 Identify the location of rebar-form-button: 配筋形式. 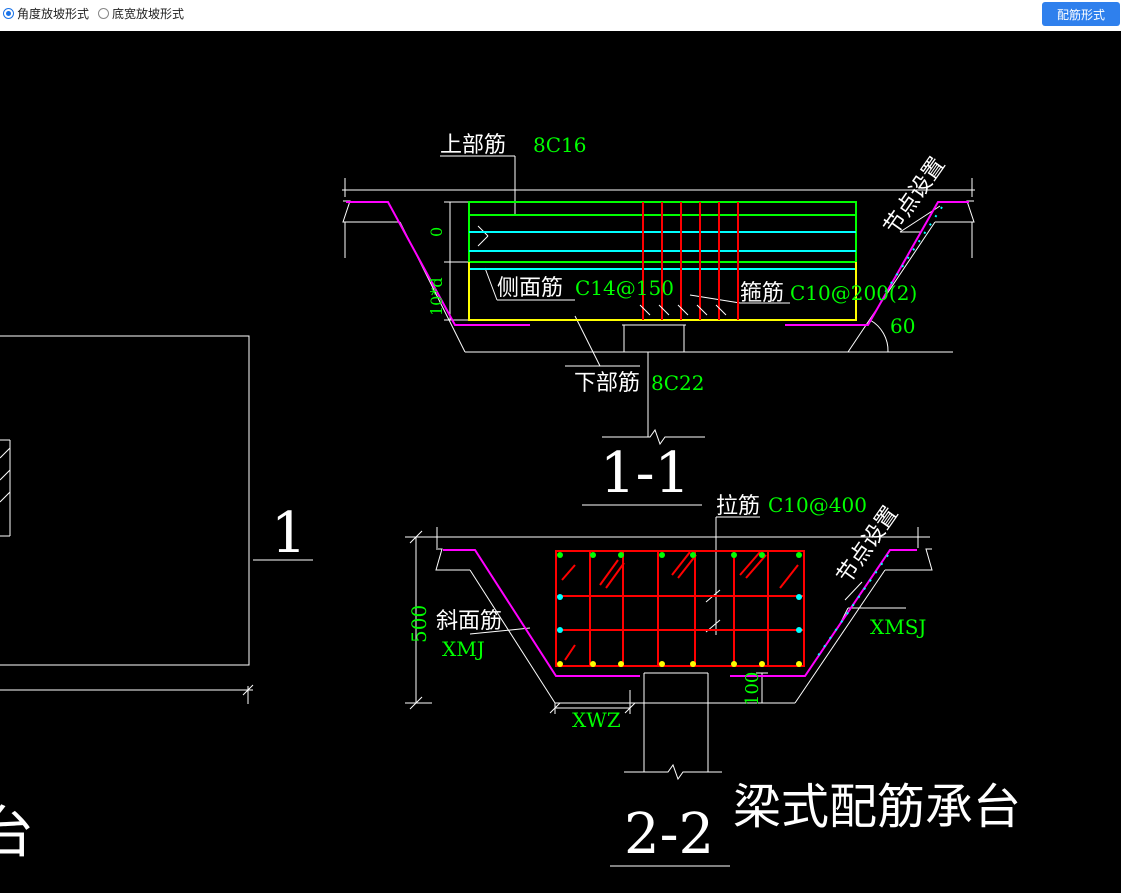
(1081, 14).